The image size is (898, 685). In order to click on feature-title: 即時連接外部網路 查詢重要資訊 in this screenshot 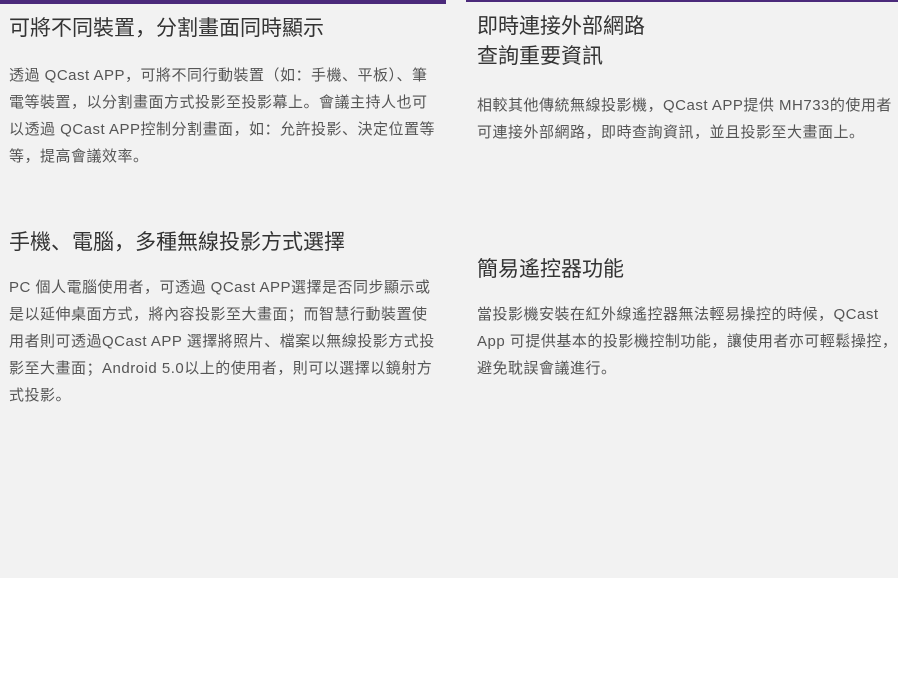, I will do `click(561, 41)`.